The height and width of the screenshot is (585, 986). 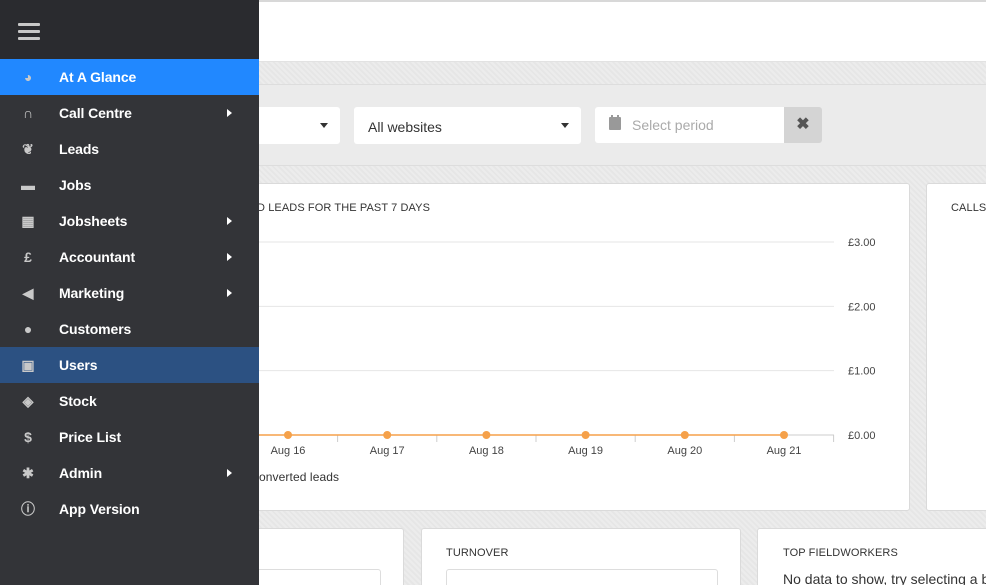 I want to click on sidebar-item-label: Jobs, so click(x=75, y=185).